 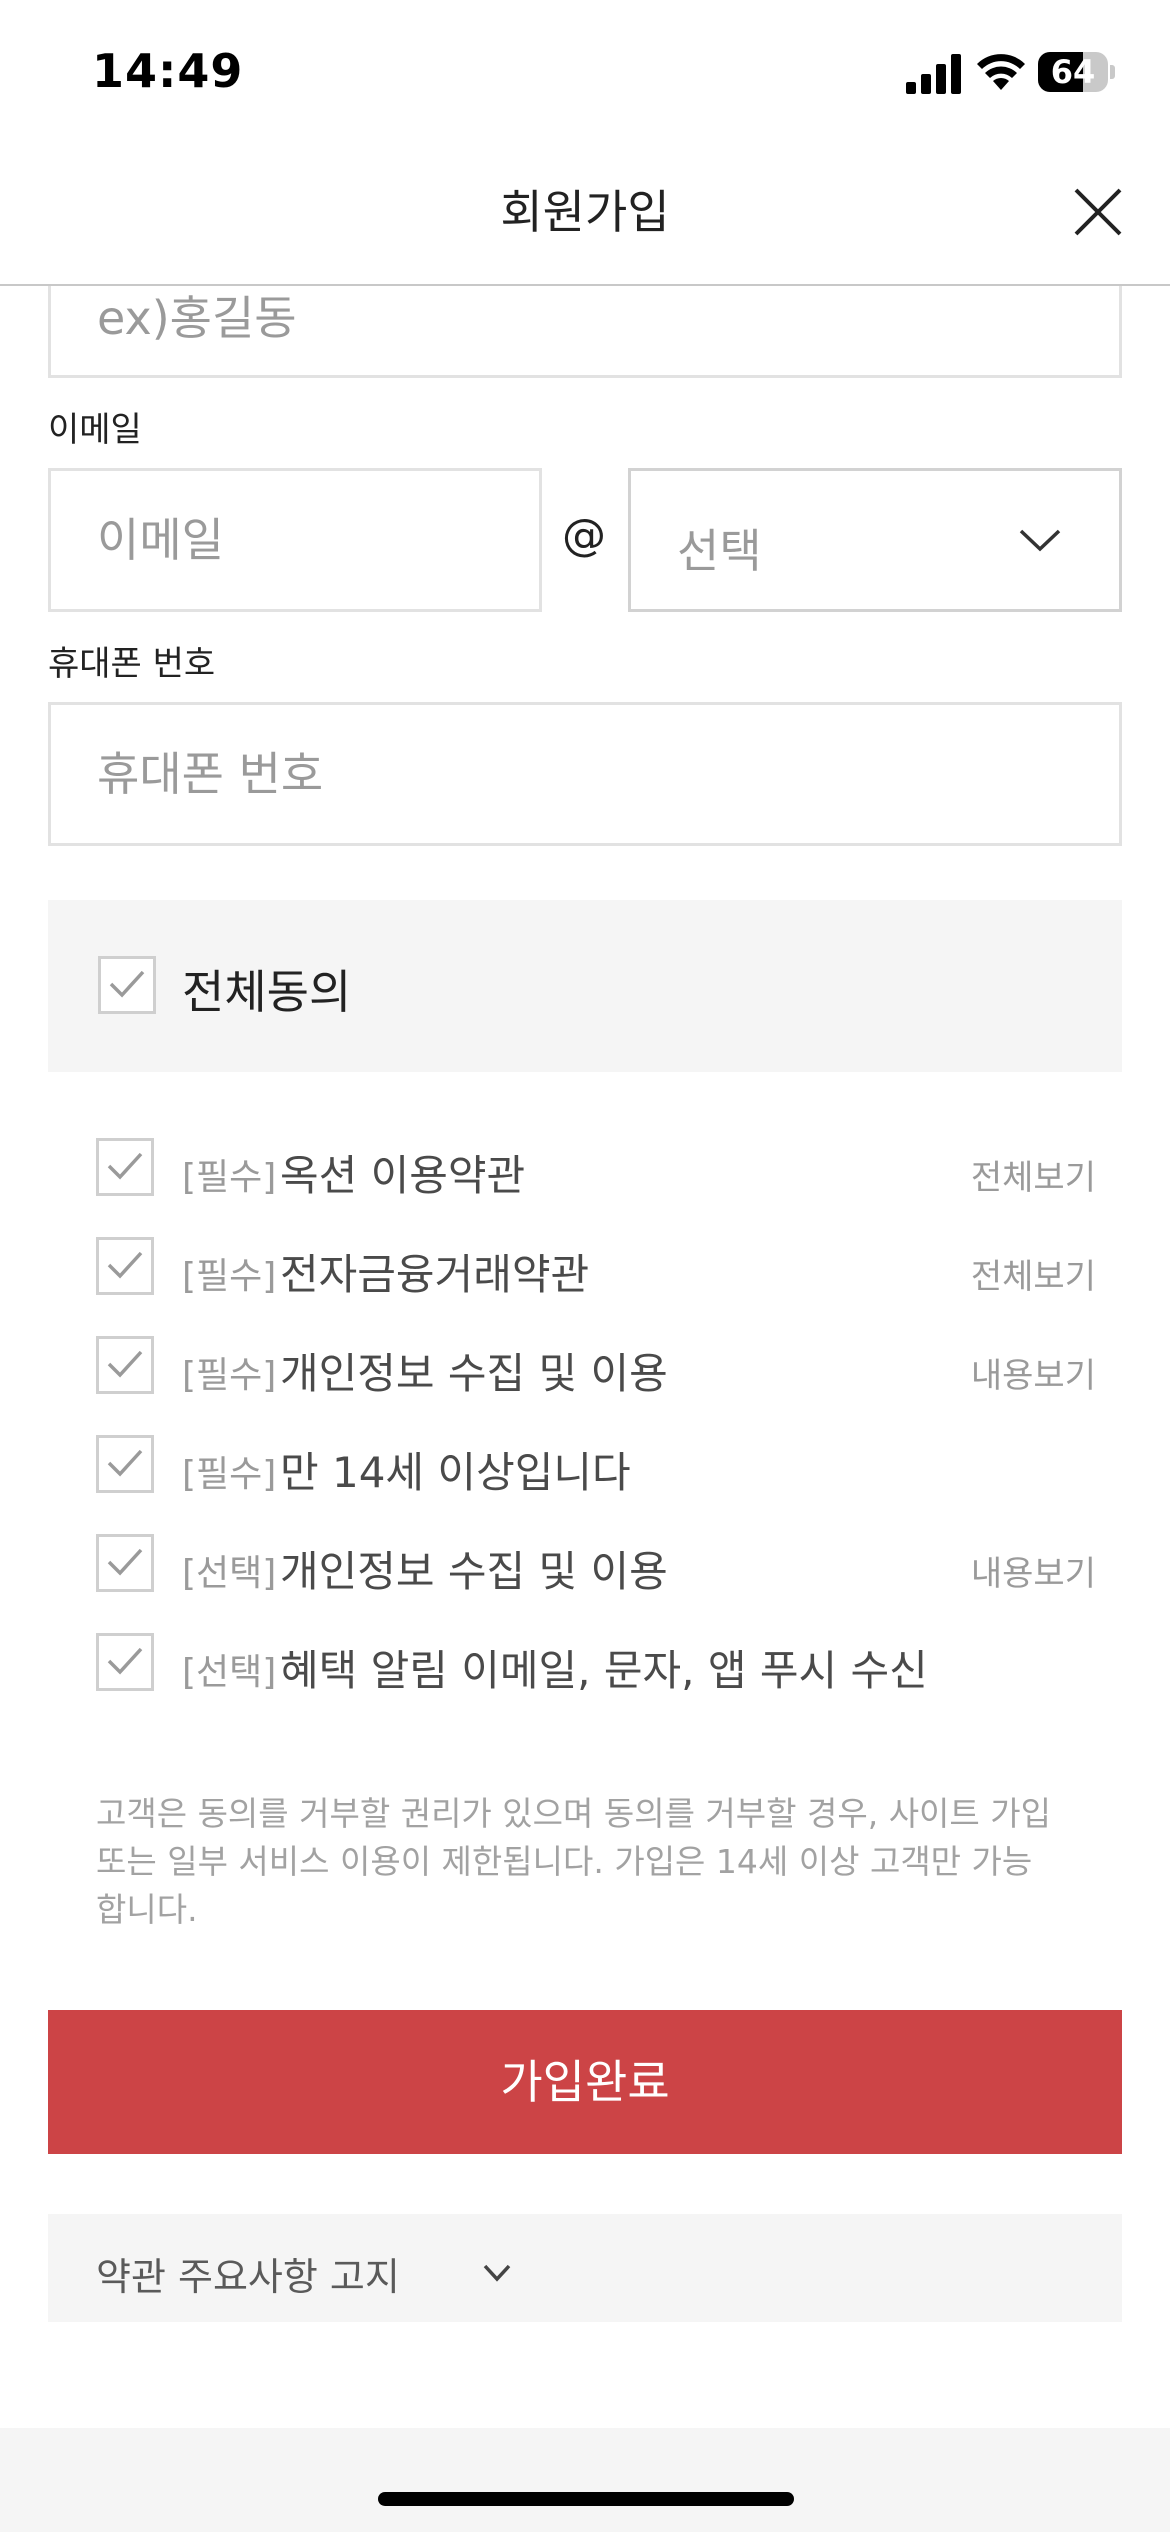 I want to click on term-label: 전자금융거래약관, so click(x=435, y=1274).